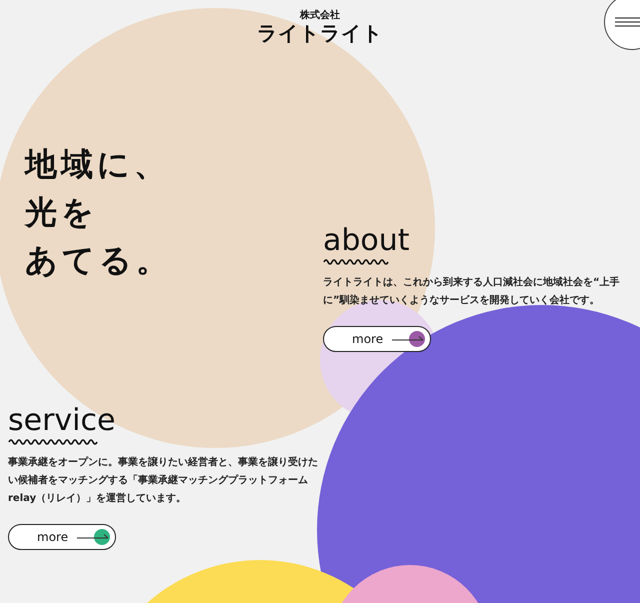 Image resolution: width=640 pixels, height=603 pixels. I want to click on section-heading: about, so click(367, 241).